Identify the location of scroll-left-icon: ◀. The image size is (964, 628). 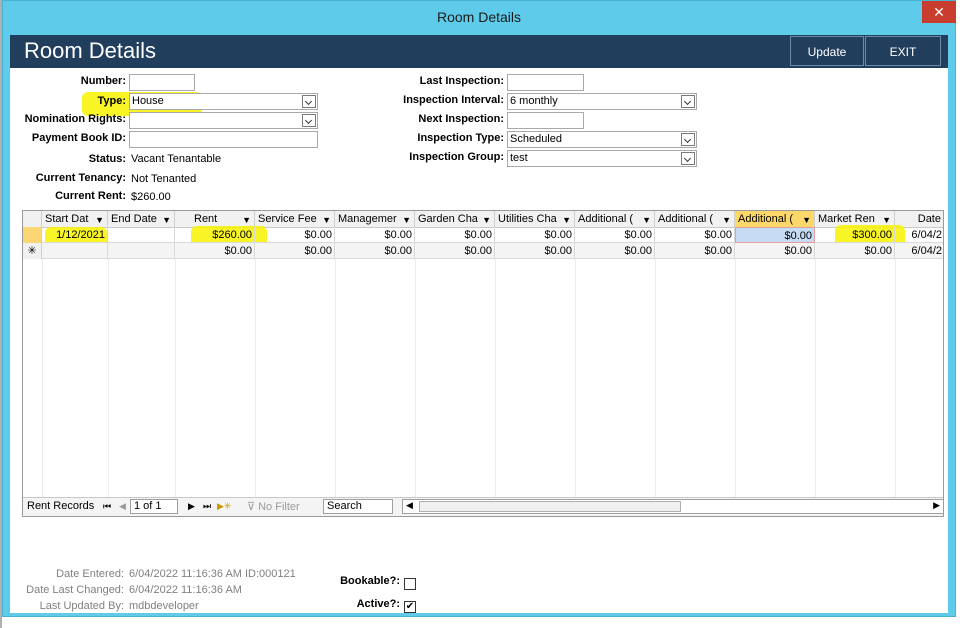
(409, 505).